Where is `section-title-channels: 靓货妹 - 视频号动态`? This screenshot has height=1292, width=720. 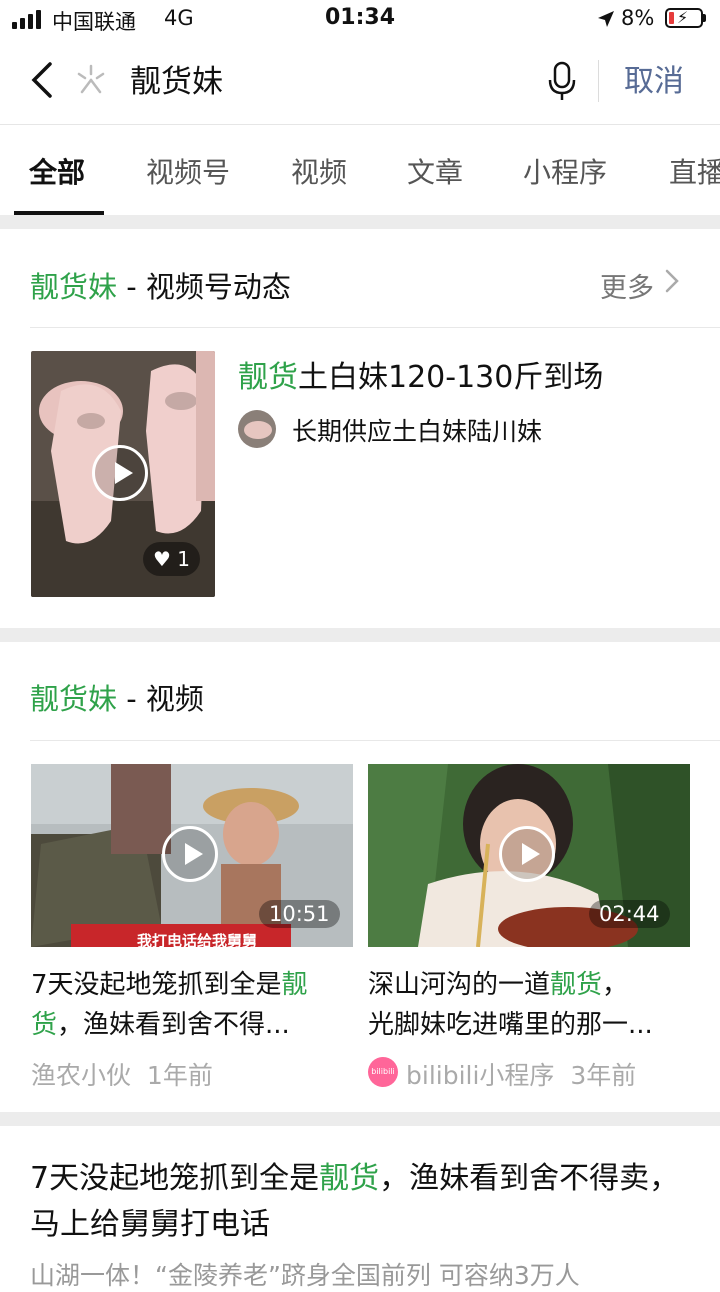 section-title-channels: 靓货妹 - 视频号动态 is located at coordinates (160, 285).